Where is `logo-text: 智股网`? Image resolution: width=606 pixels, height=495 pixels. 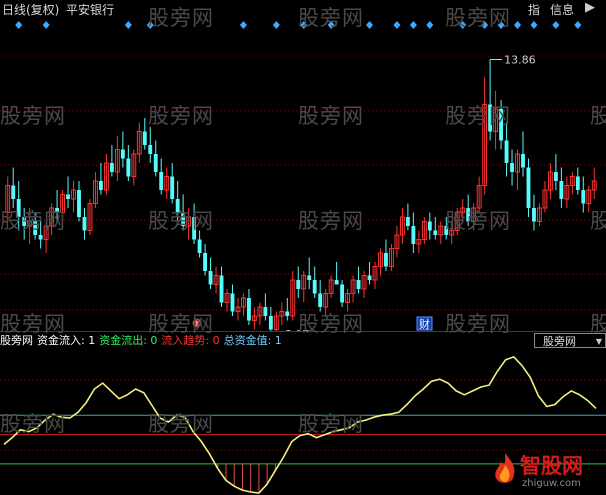
logo-text: 智股网 is located at coordinates (551, 466).